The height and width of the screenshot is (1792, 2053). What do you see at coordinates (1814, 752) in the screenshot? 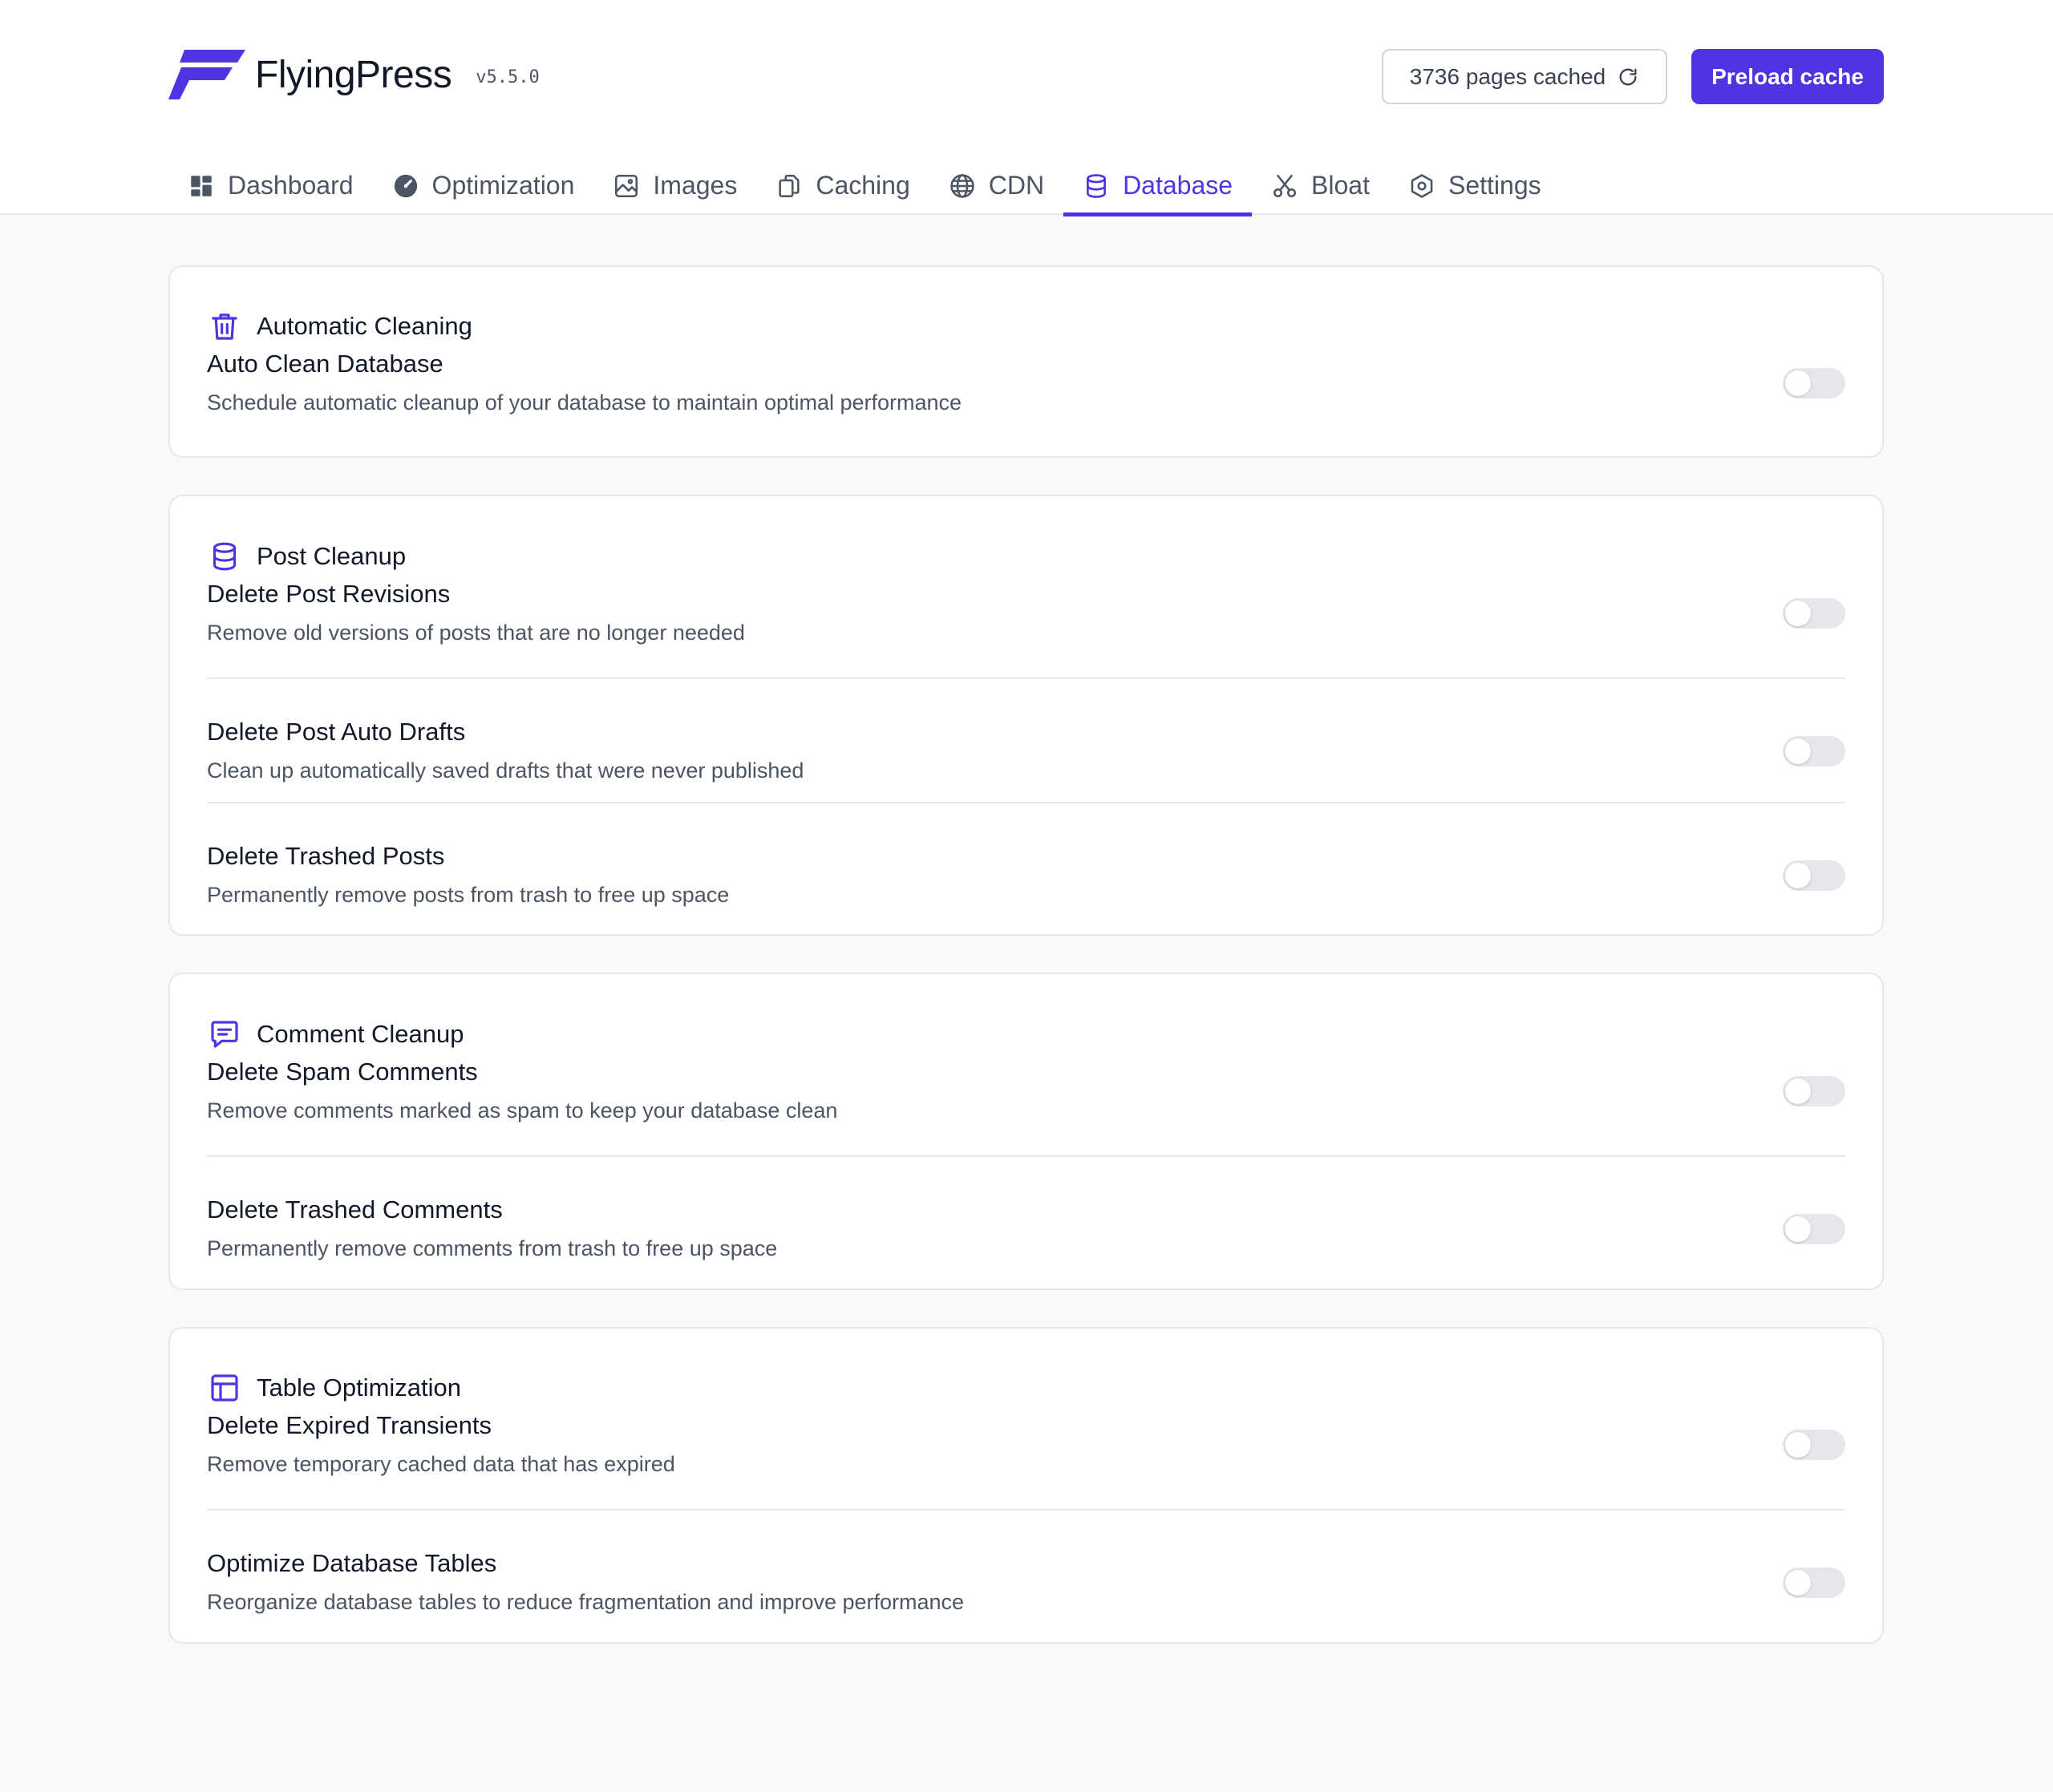
I see `delete-post-auto-drafts-toggle` at bounding box center [1814, 752].